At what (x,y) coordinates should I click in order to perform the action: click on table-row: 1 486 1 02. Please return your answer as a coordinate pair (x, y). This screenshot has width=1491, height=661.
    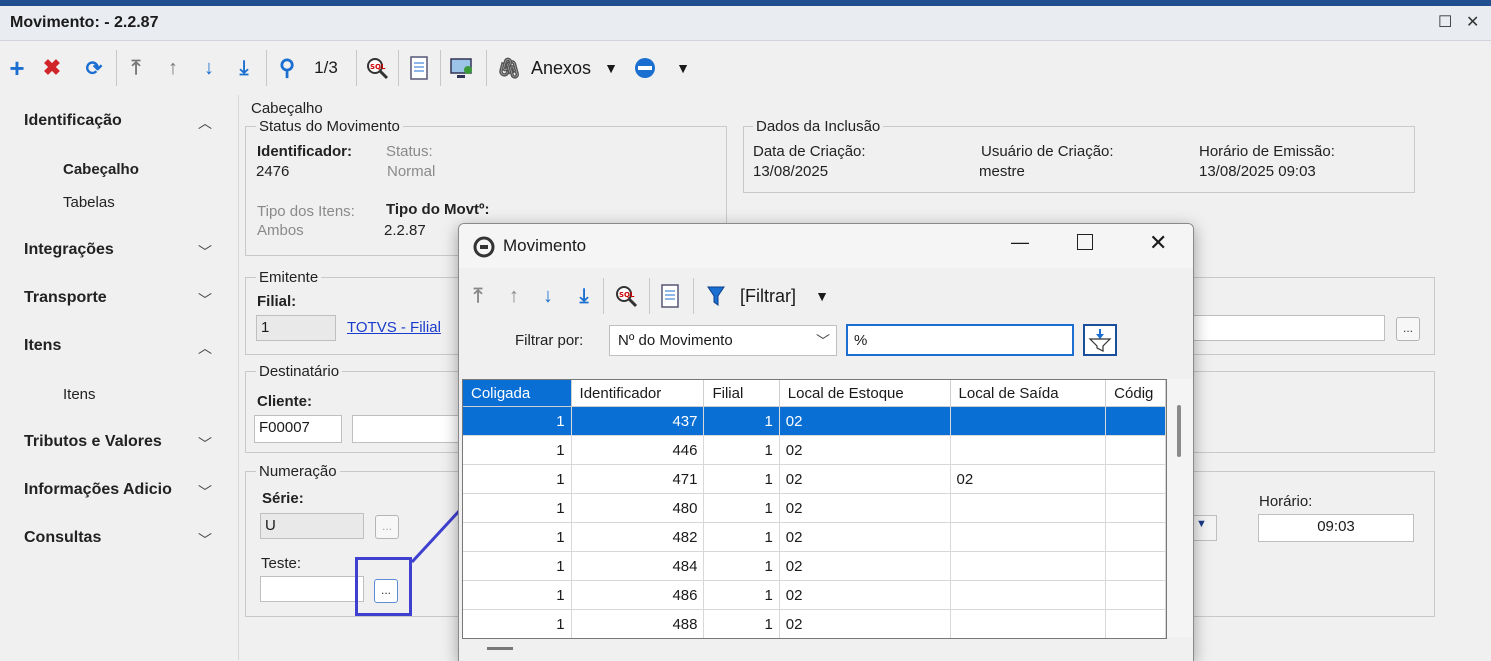
    Looking at the image, I should click on (814, 595).